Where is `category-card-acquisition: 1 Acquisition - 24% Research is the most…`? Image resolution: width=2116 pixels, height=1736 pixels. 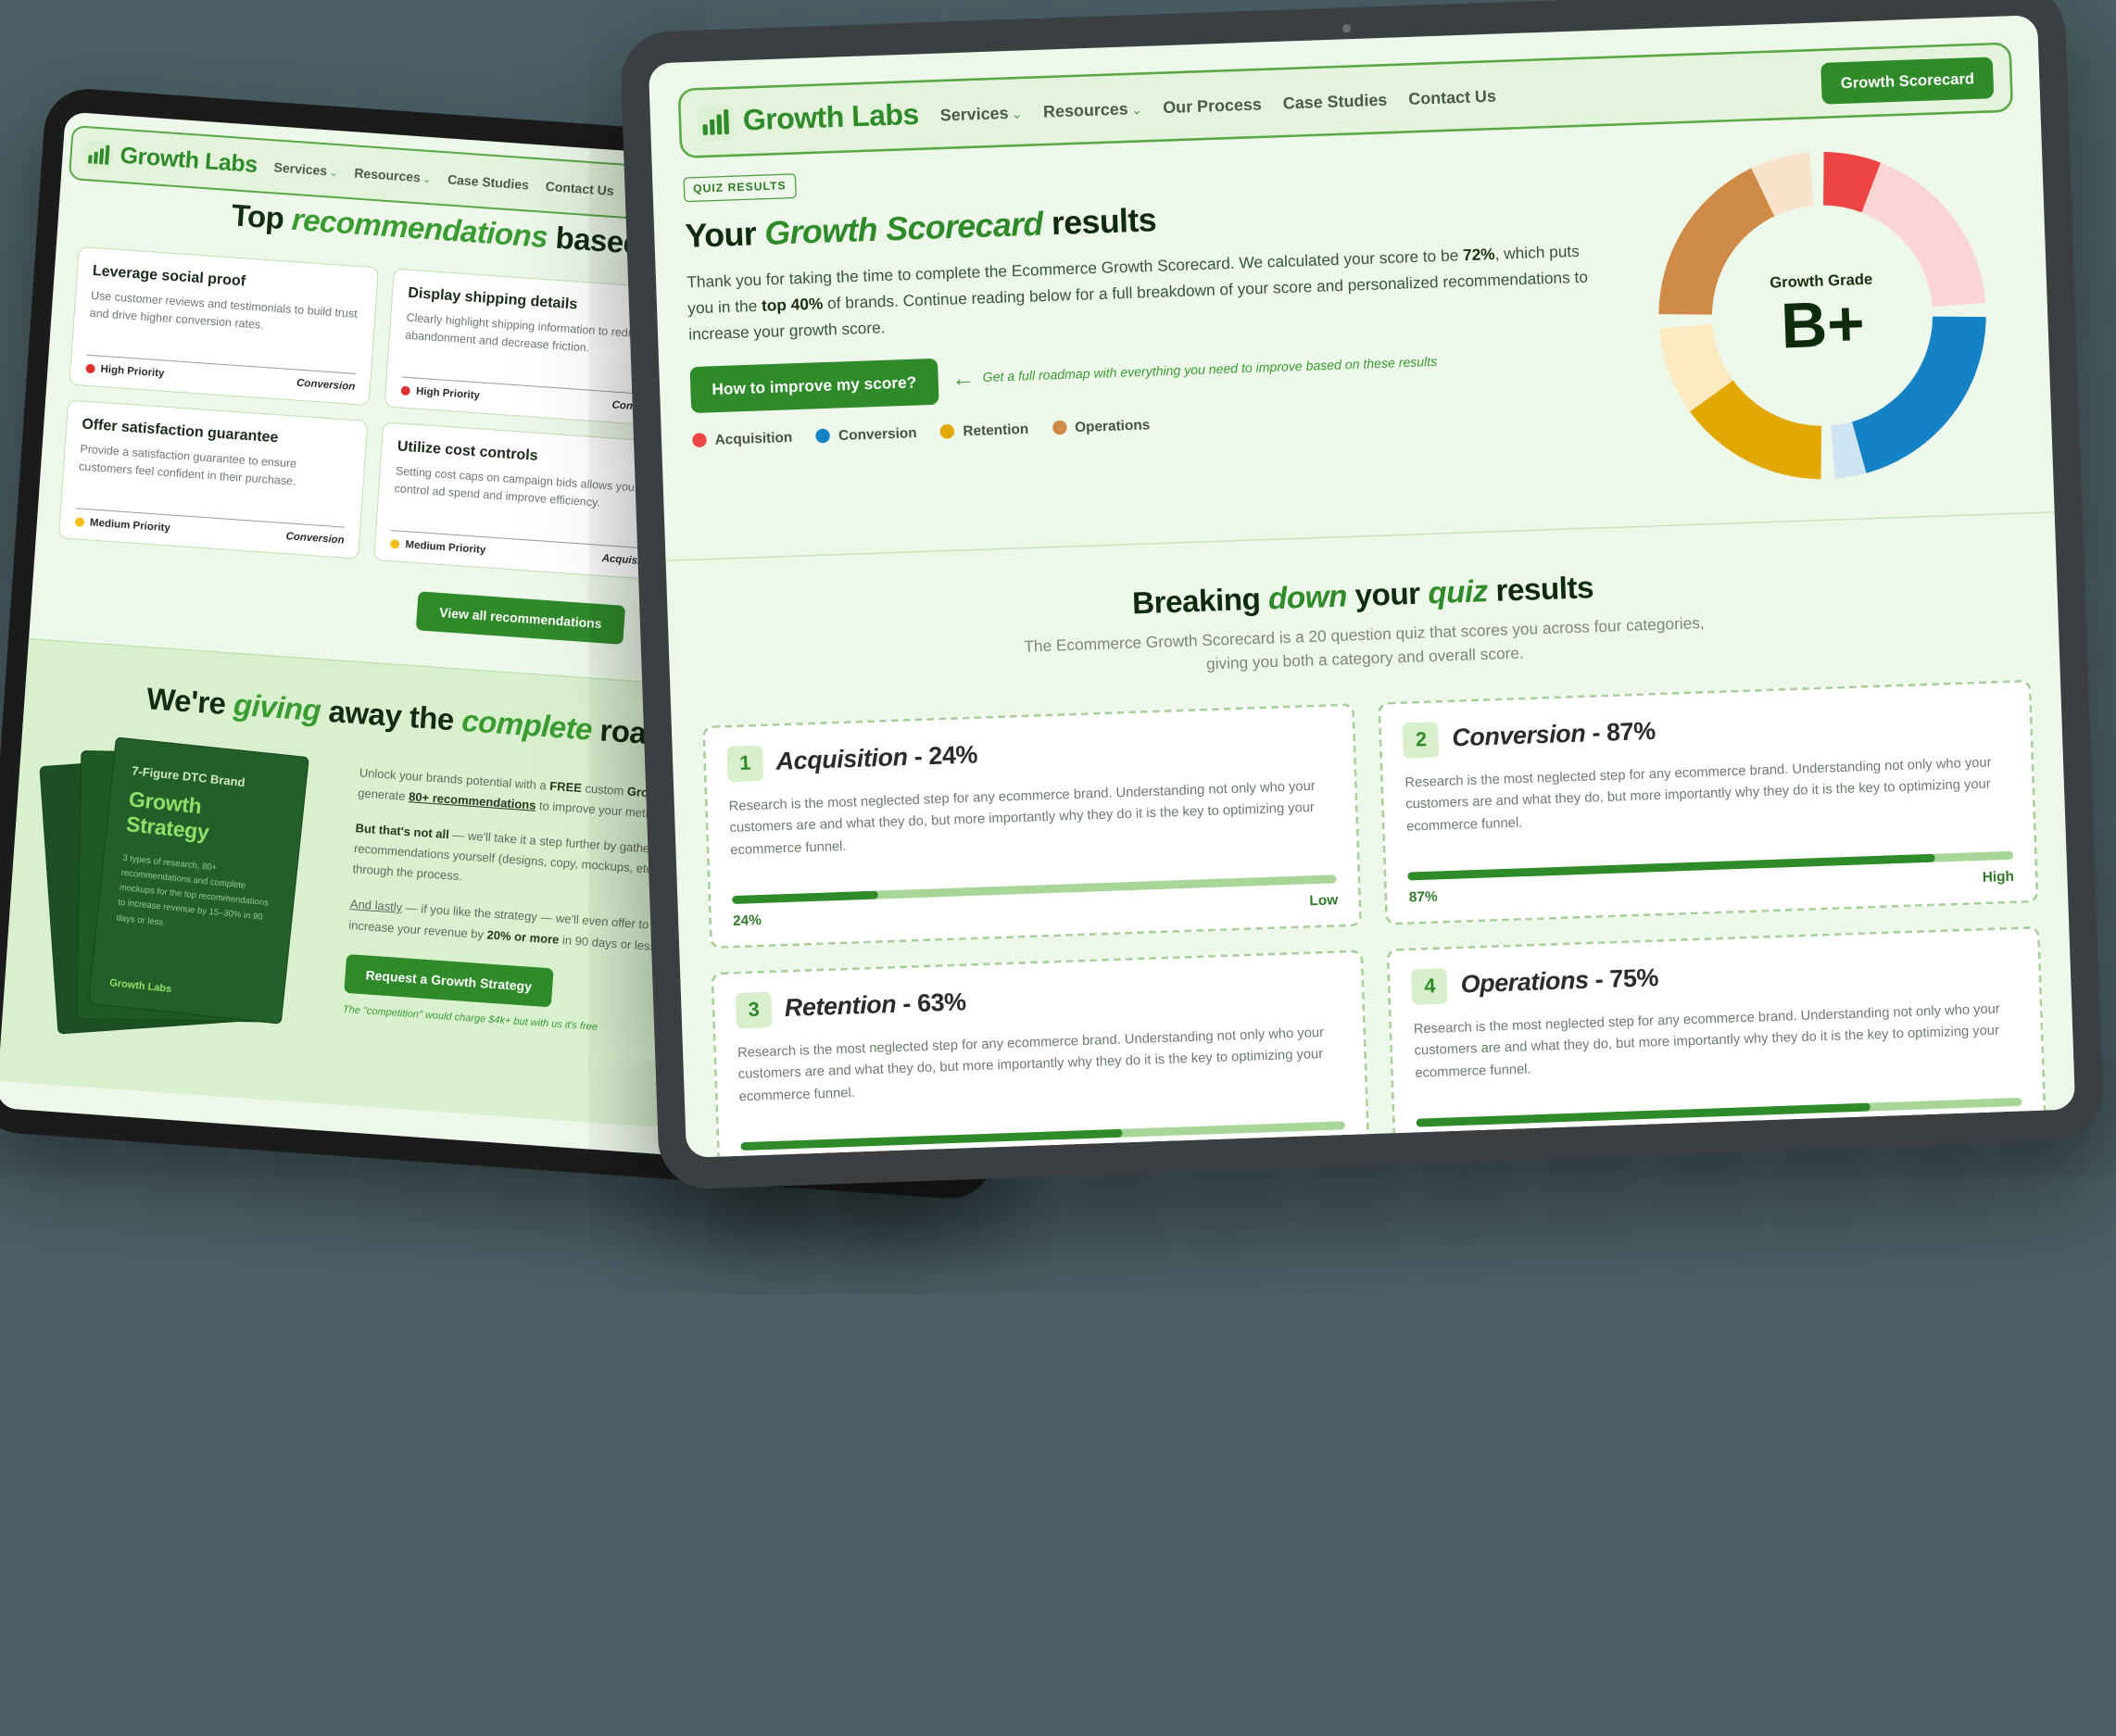 category-card-acquisition: 1 Acquisition - 24% Research is the most… is located at coordinates (1032, 825).